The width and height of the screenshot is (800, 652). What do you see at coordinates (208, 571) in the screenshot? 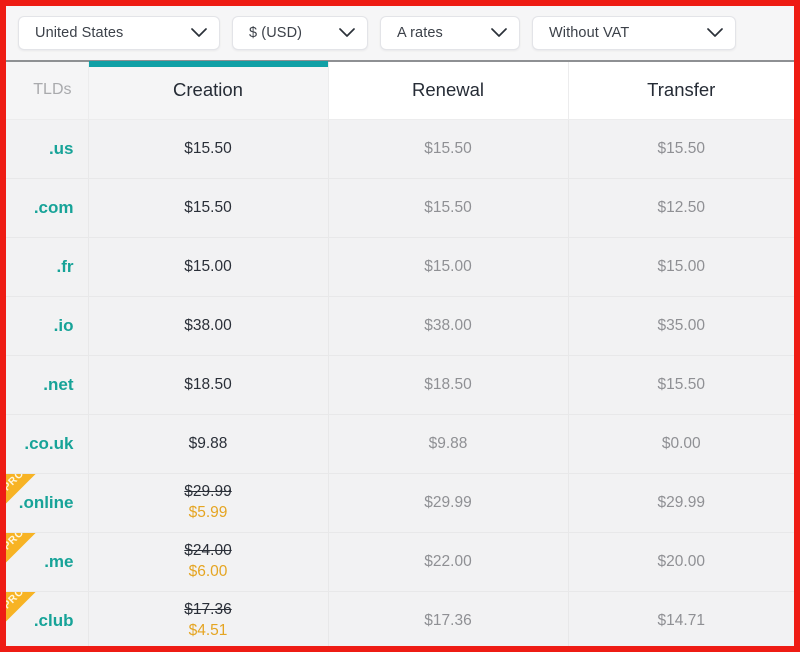
I see `price-promo: $6.00` at bounding box center [208, 571].